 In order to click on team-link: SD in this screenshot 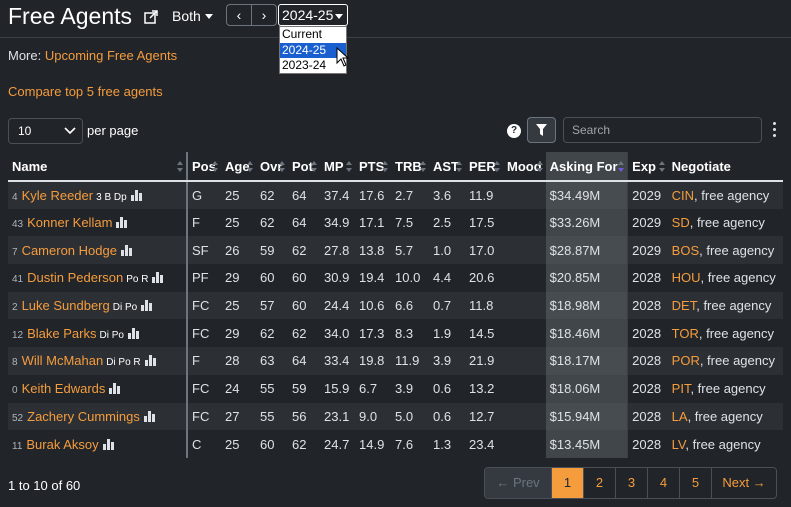, I will do `click(681, 222)`.